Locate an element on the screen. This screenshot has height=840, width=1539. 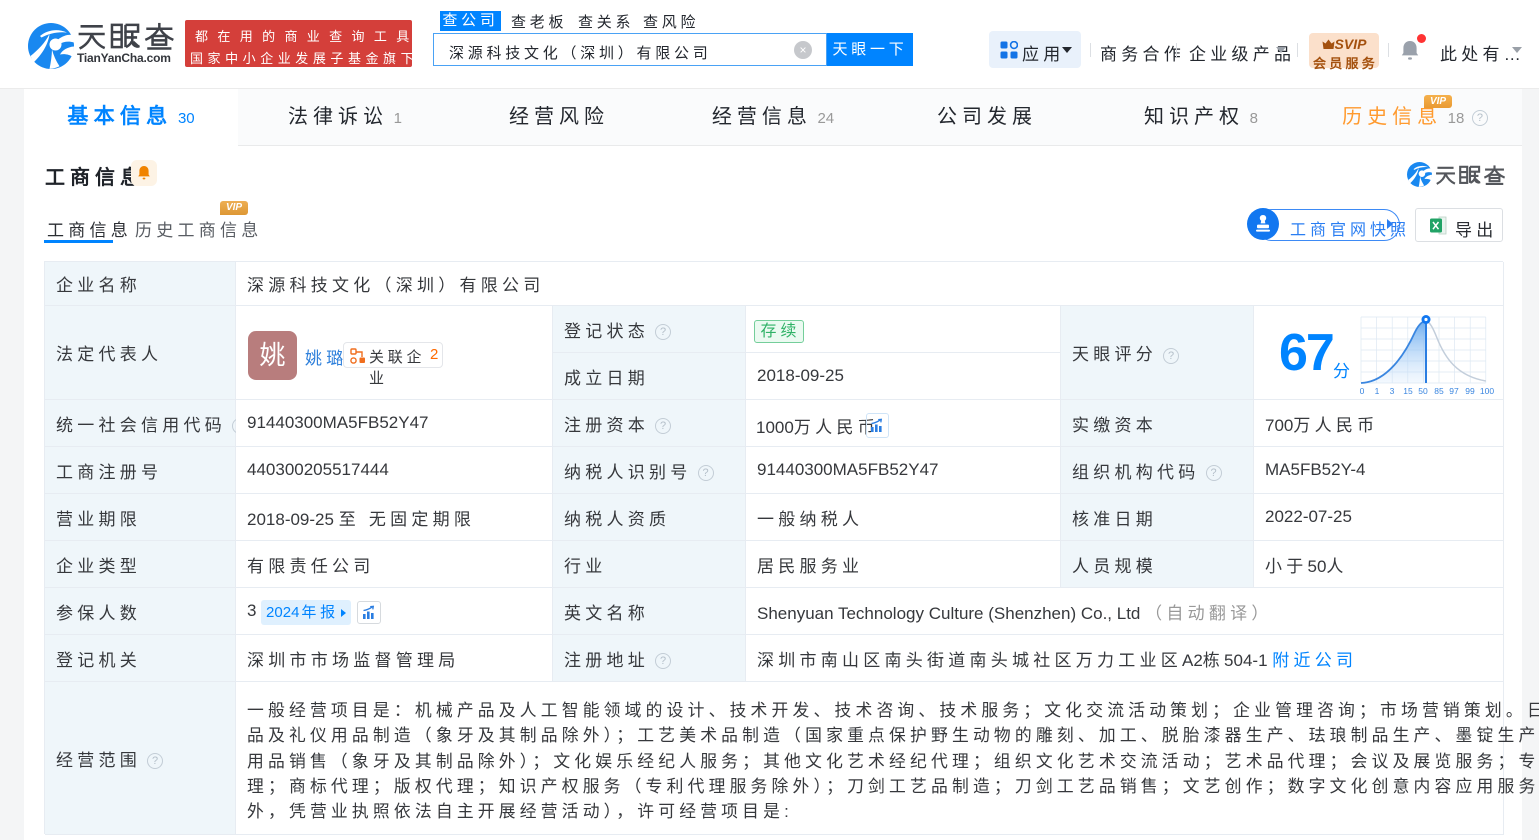
svg-text: 100 is located at coordinates (1487, 391).